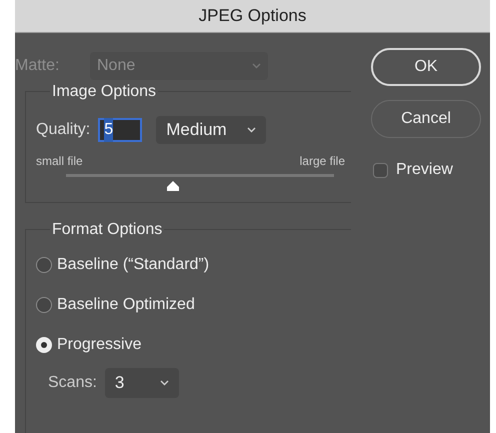  Describe the element at coordinates (193, 305) in the screenshot. I see `radio-option: Baseline Optimized` at that location.